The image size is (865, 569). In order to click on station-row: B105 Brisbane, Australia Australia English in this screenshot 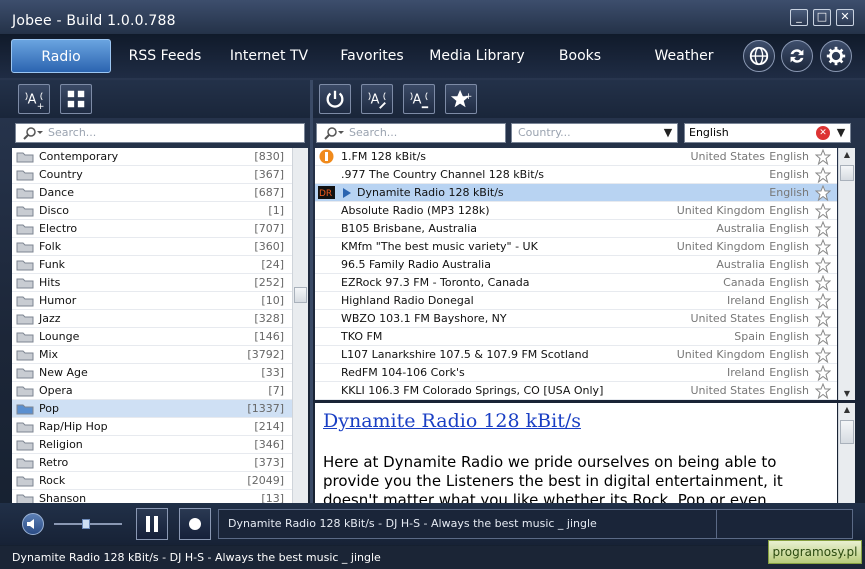, I will do `click(576, 229)`.